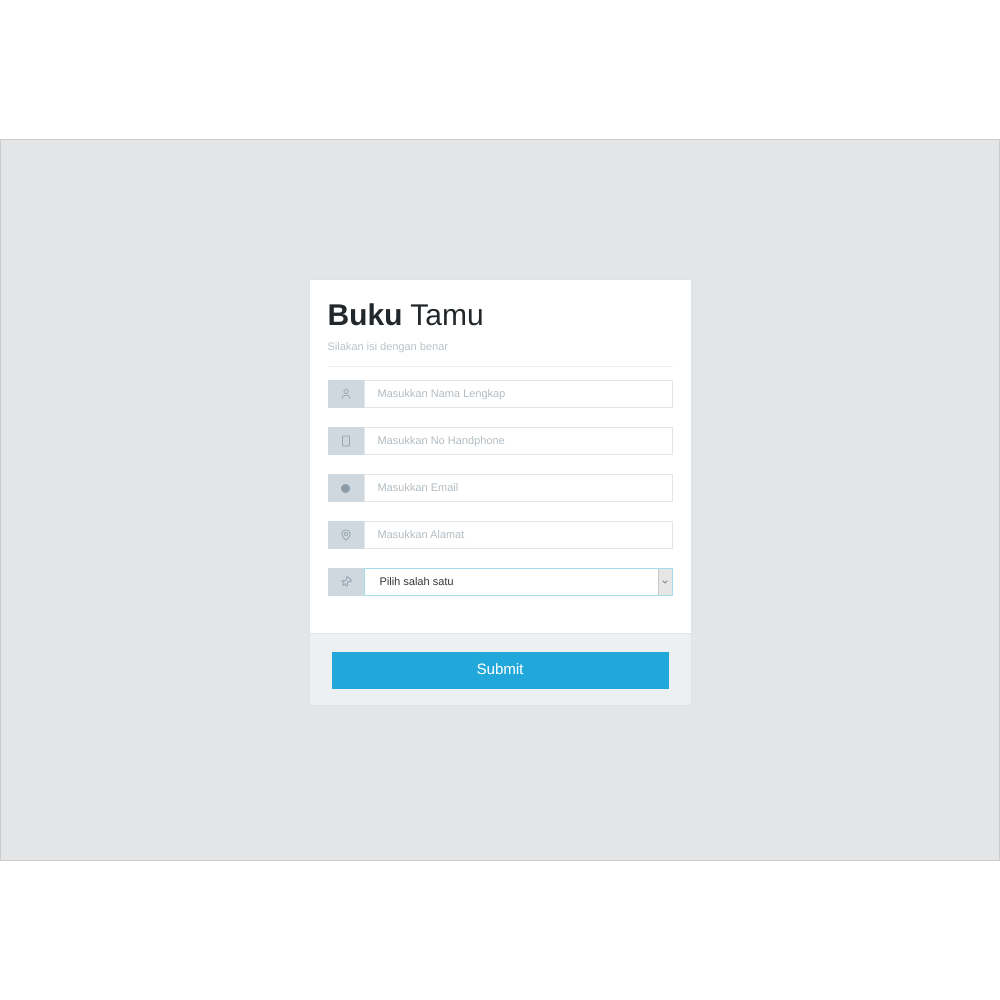 This screenshot has width=1000, height=1000. I want to click on input-field: Masukkan Nama Lengkap, so click(518, 394).